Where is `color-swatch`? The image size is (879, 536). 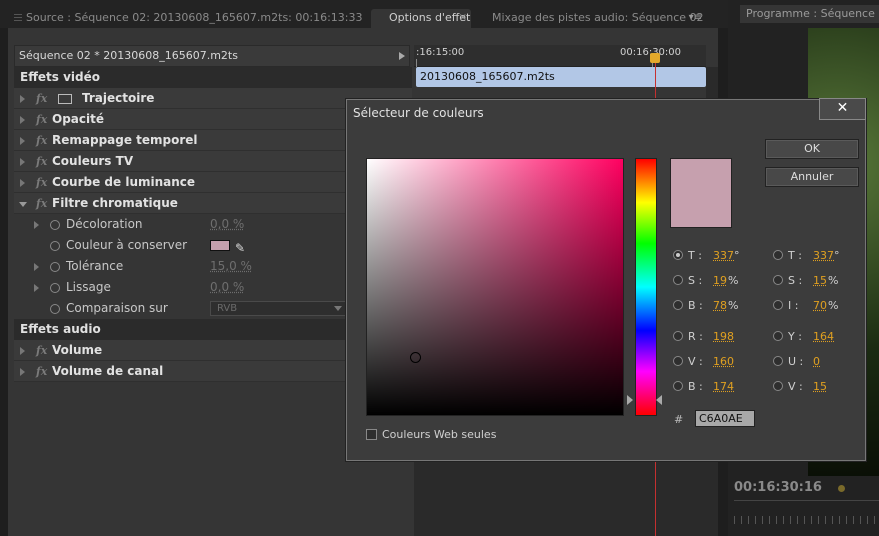
color-swatch is located at coordinates (220, 245).